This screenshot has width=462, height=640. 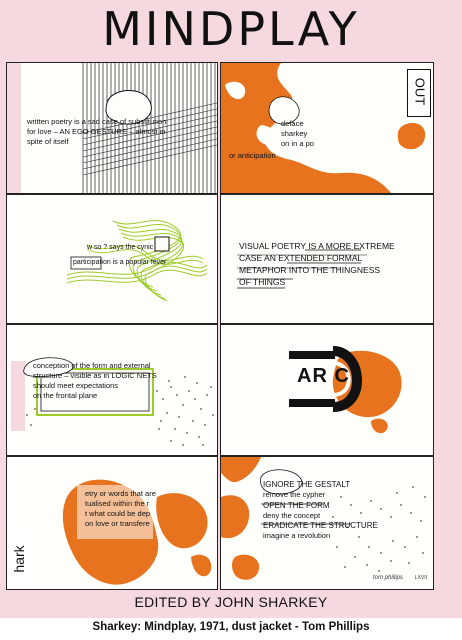 I want to click on panel-line: VISUAL POETRY IS A MORE EXTREME, so click(x=317, y=246).